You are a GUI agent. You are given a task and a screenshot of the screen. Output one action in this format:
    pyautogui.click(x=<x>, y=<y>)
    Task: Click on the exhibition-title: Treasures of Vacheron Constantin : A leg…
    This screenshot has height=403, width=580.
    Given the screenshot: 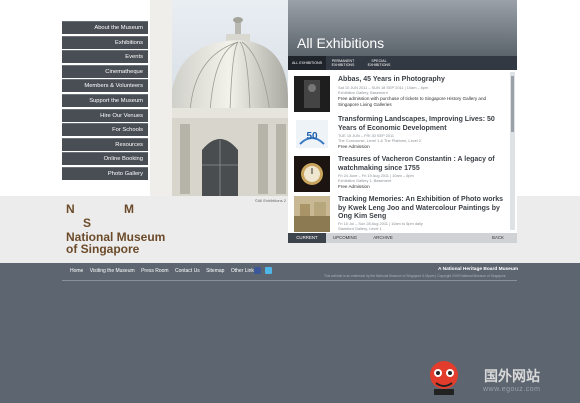 What is the action you would take?
    pyautogui.click(x=424, y=164)
    